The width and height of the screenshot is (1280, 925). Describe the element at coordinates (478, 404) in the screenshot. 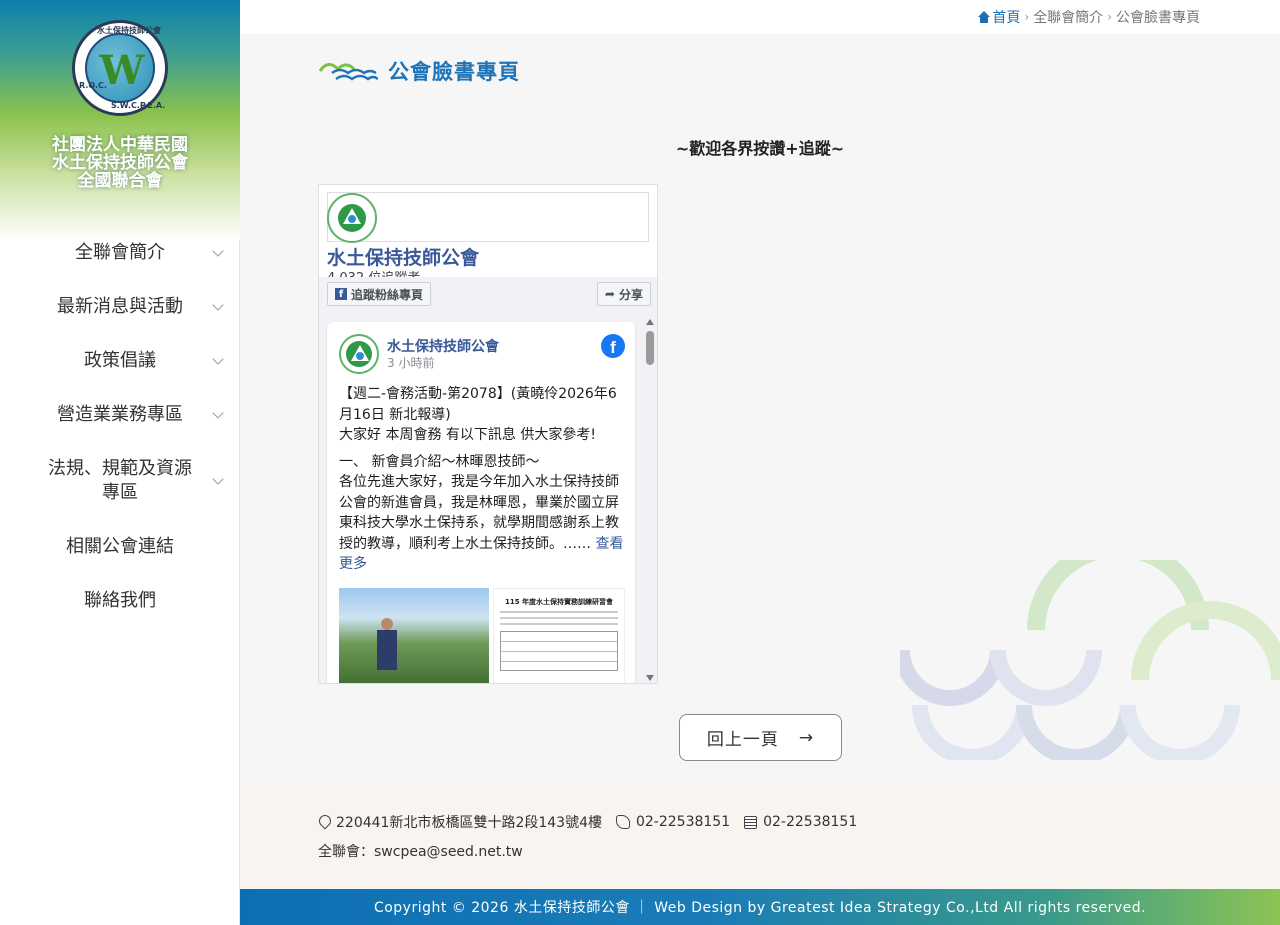

I see `post-paragraph: 【週二-會務活動-第2078】(黃曉伶2026年6月16日 新北報導)` at that location.